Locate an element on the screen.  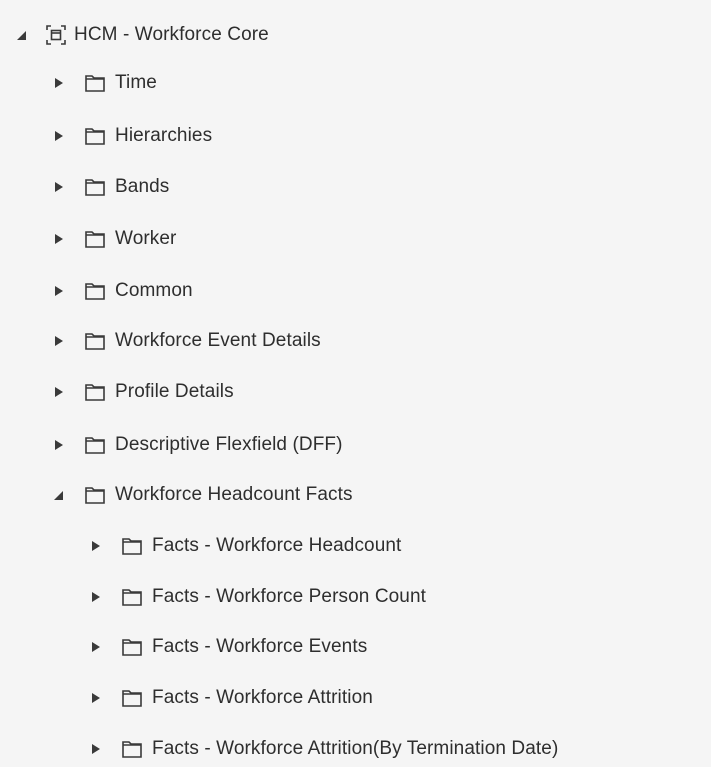
tree-node-label: Hierarchies is located at coordinates (164, 135).